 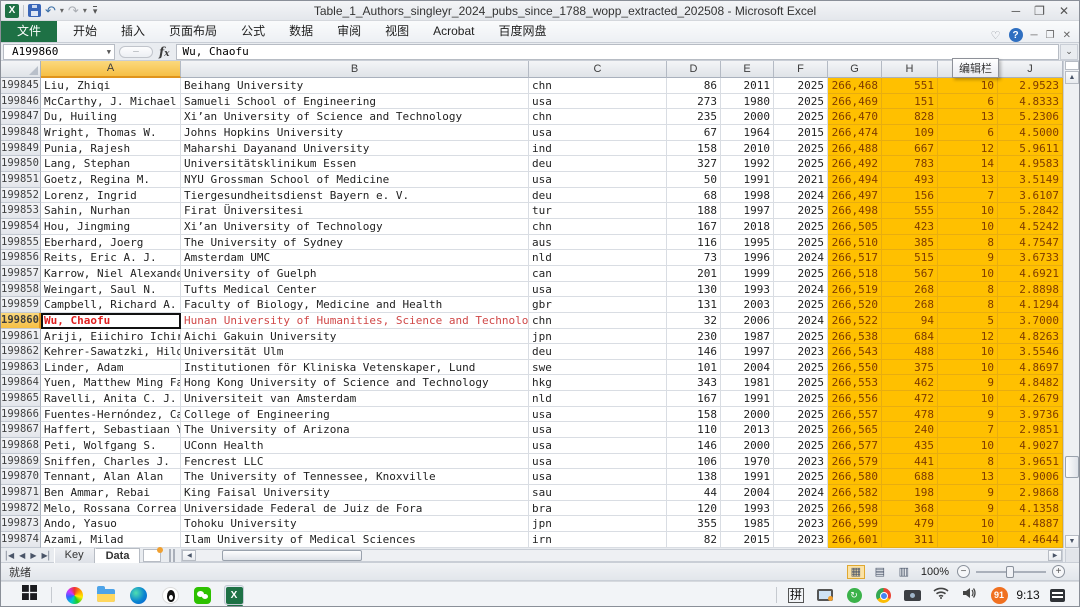 What do you see at coordinates (21, 540) in the screenshot?
I see `row-header-199874: 199874` at bounding box center [21, 540].